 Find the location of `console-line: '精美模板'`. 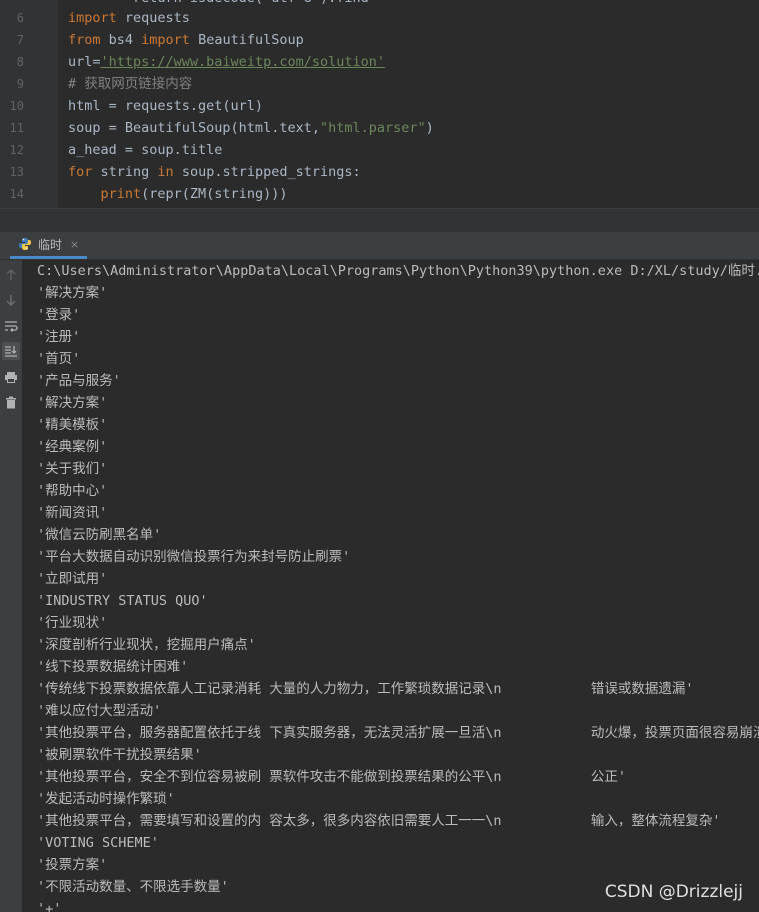

console-line: '精美模板' is located at coordinates (72, 425).